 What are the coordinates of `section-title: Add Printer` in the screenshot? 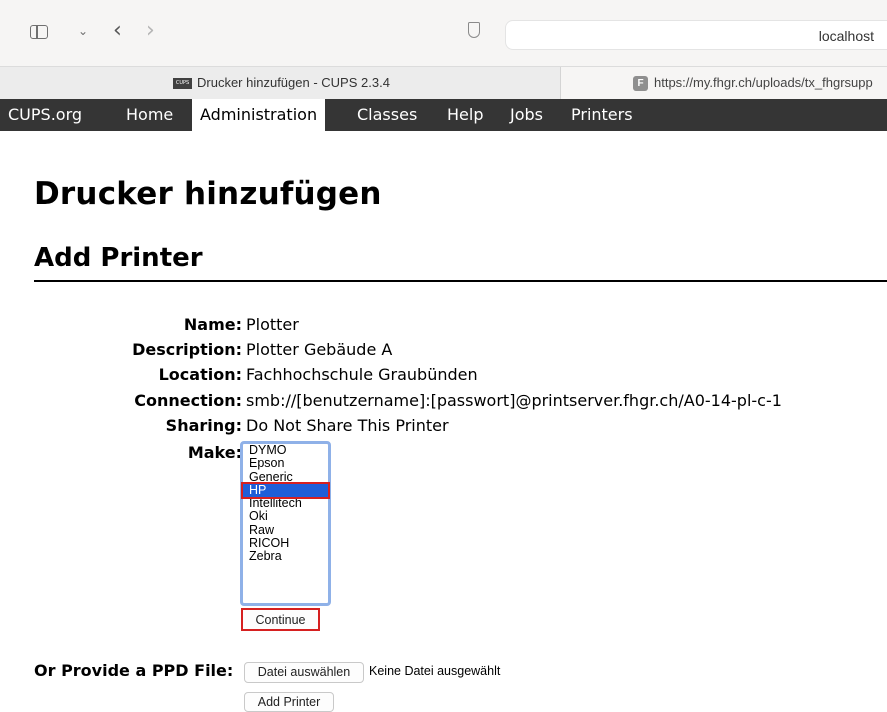 It's located at (118, 258).